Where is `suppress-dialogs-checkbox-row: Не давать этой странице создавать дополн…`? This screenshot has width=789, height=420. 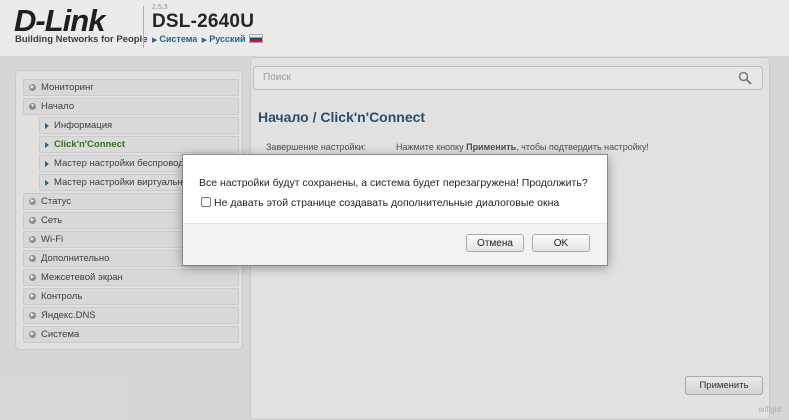
suppress-dialogs-checkbox-row: Не давать этой странице создавать дополн… is located at coordinates (380, 203).